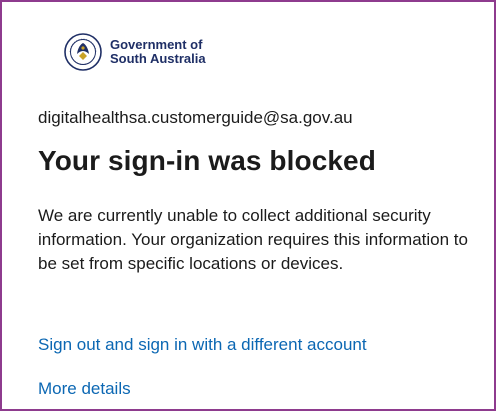  Describe the element at coordinates (207, 160) in the screenshot. I see `page-title: Your sign-in was blocked` at that location.